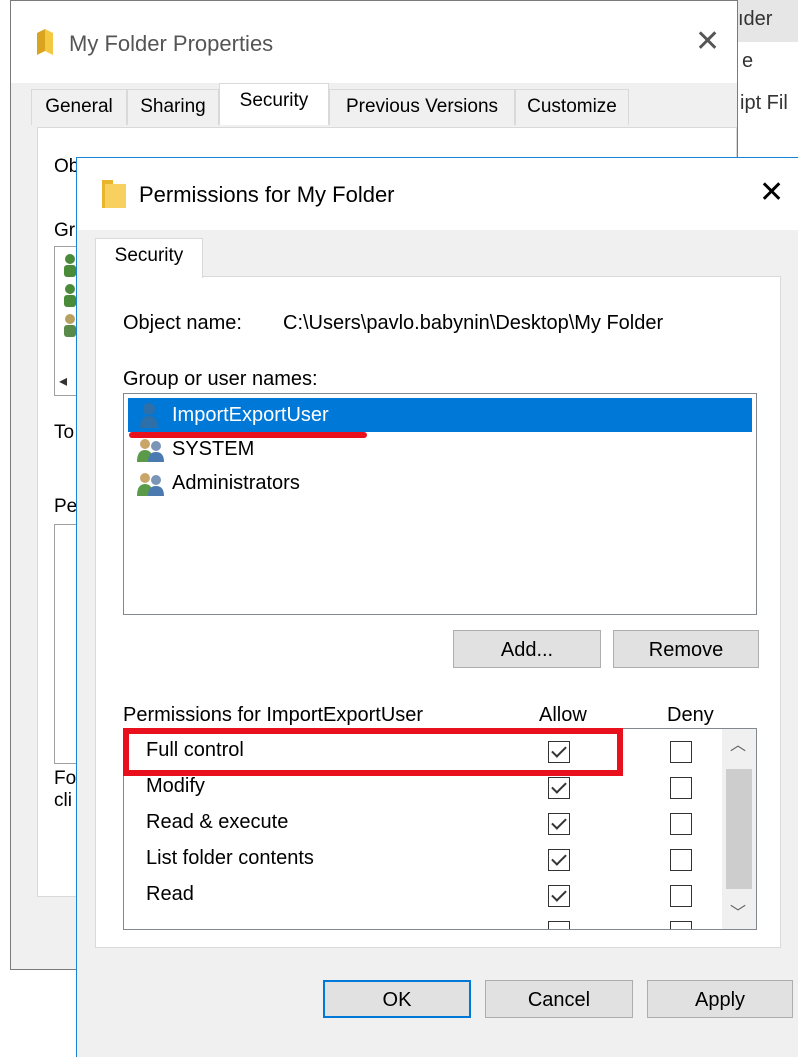 Image resolution: width=798 pixels, height=1057 pixels. Describe the element at coordinates (690, 715) in the screenshot. I see `deny-column-header: Deny` at that location.